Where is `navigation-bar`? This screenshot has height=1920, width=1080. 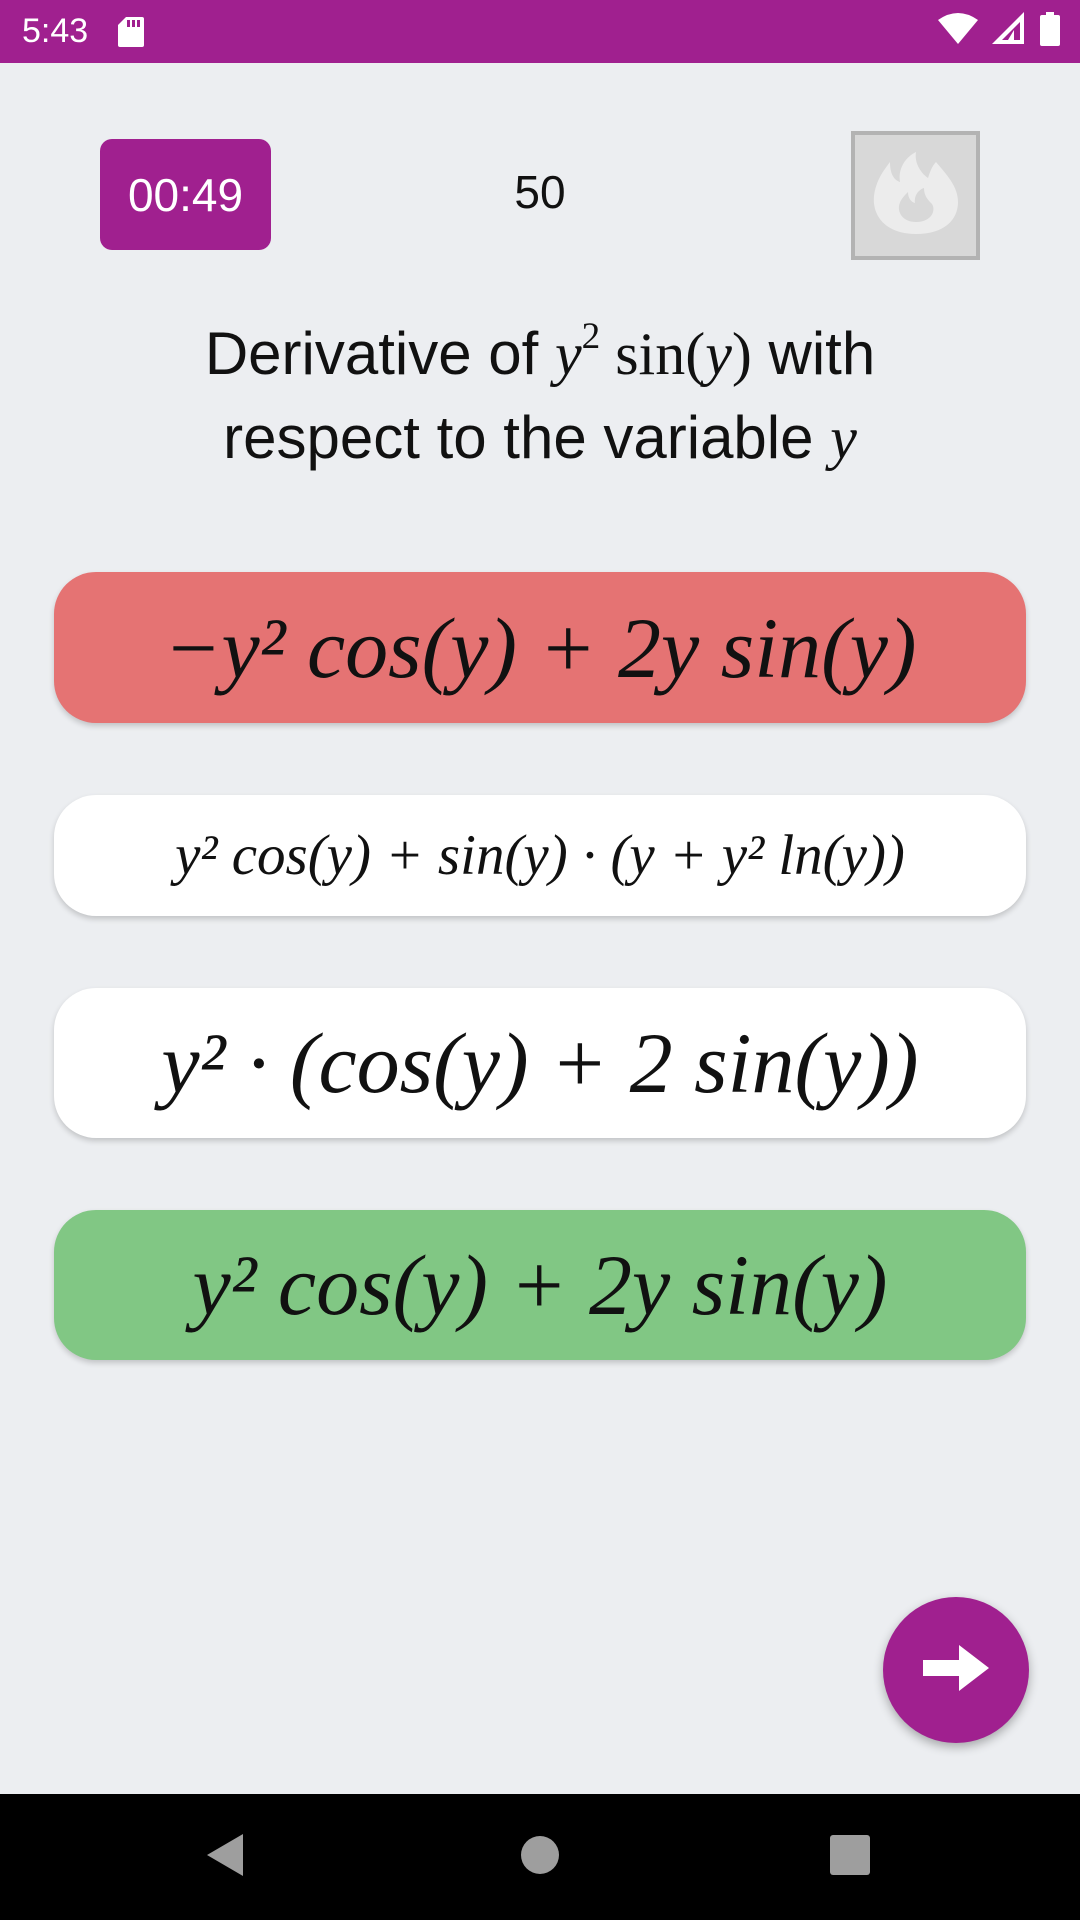 navigation-bar is located at coordinates (540, 1857).